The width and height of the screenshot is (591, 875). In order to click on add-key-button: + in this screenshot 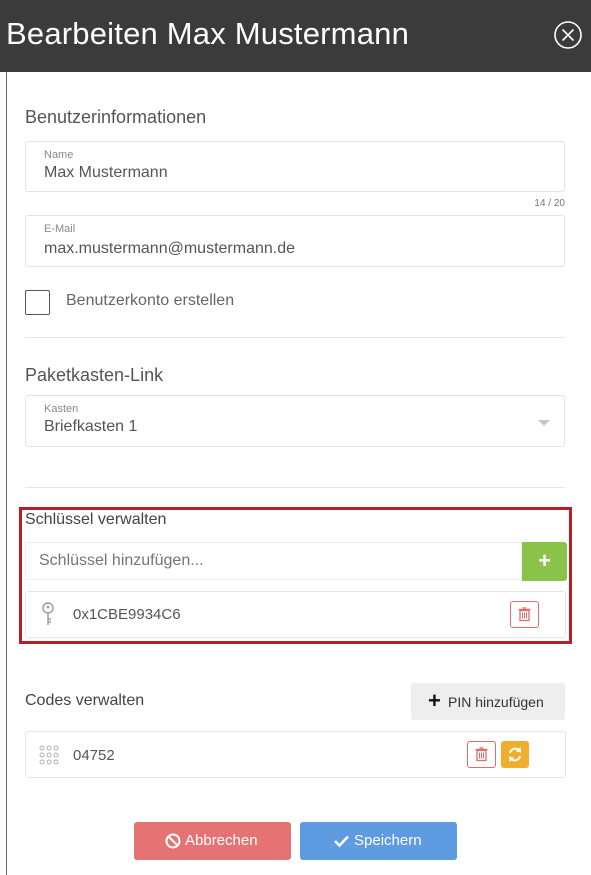, I will do `click(544, 561)`.